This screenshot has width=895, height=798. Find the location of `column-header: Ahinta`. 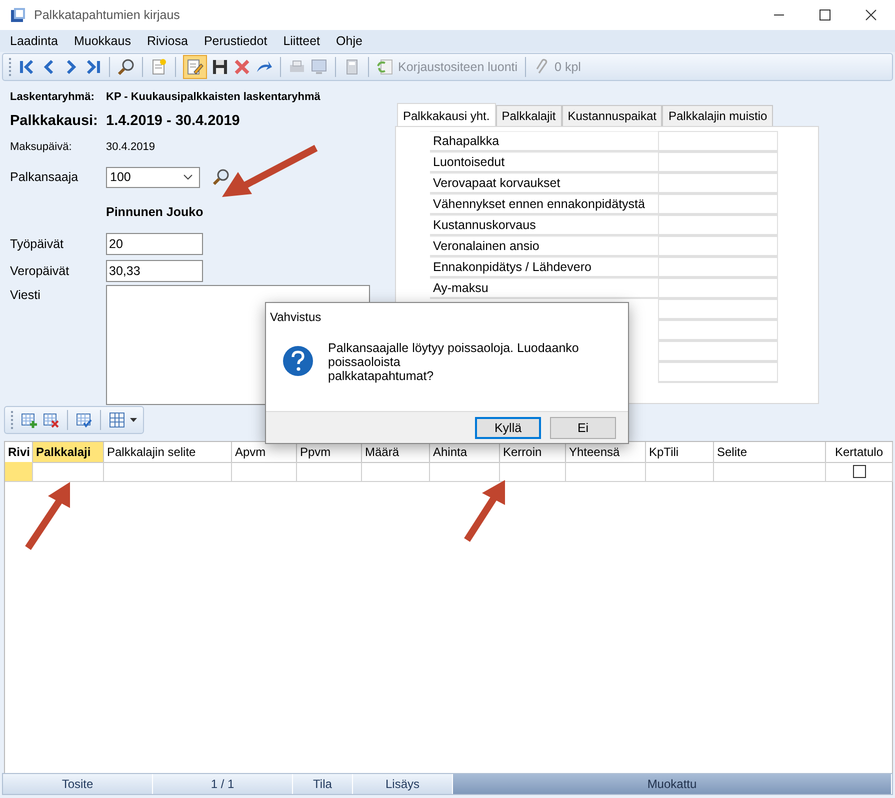

column-header: Ahinta is located at coordinates (465, 452).